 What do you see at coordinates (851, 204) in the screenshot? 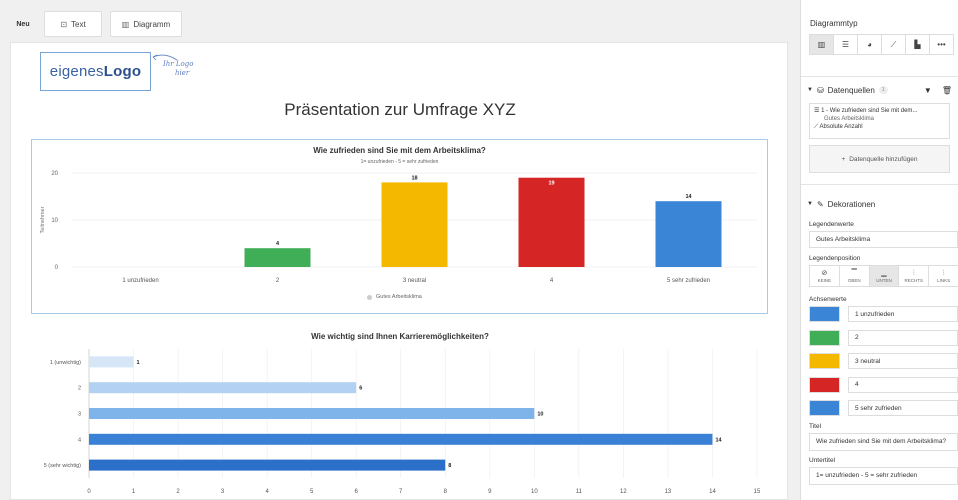
I see `decorations-heading: Dekorationen` at bounding box center [851, 204].